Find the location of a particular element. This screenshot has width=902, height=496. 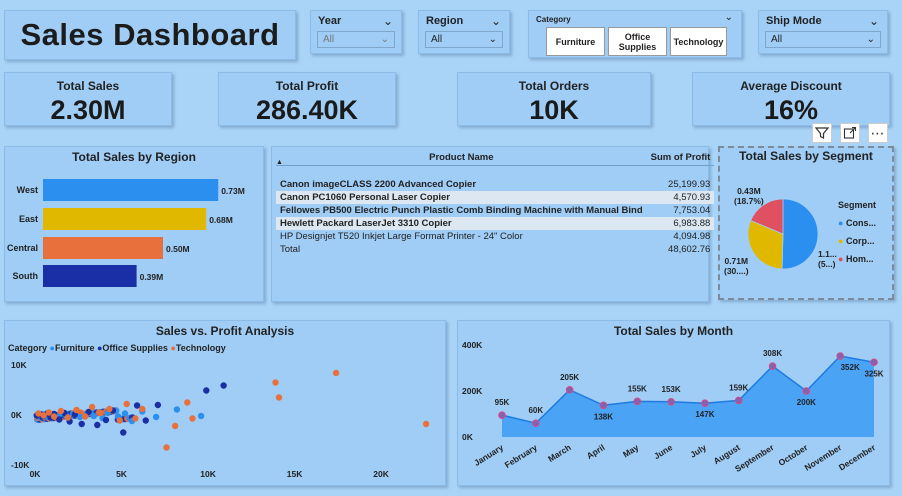

filter-icon is located at coordinates (822, 133).